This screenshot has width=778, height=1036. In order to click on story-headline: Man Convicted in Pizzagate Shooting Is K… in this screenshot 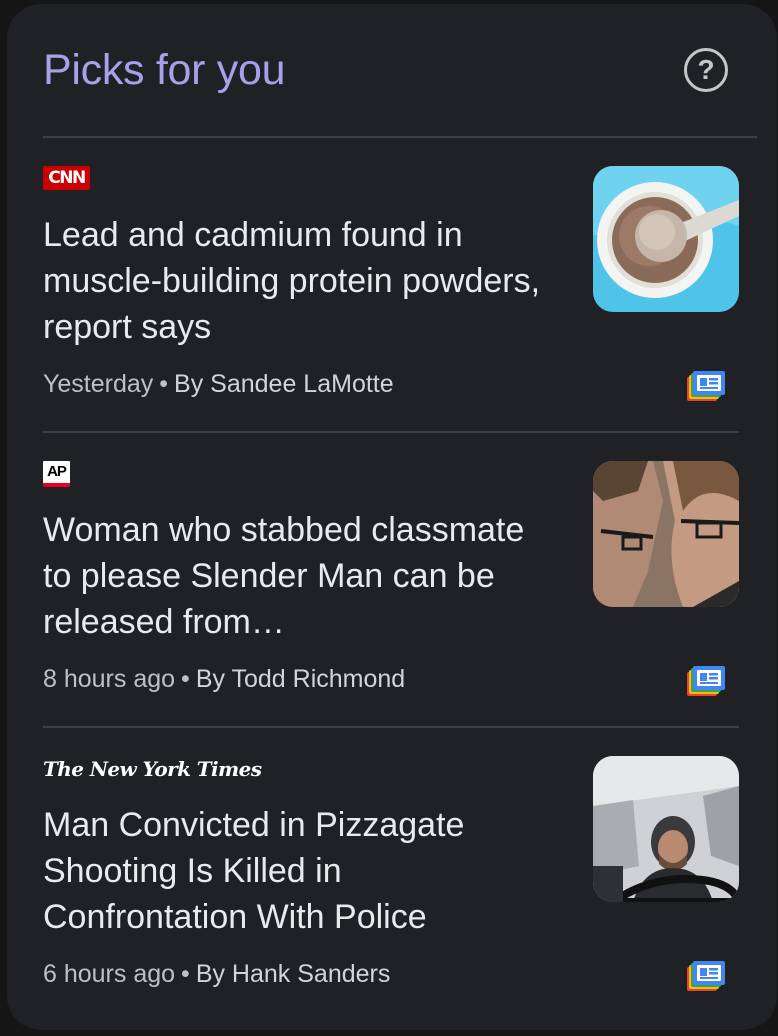, I will do `click(293, 871)`.